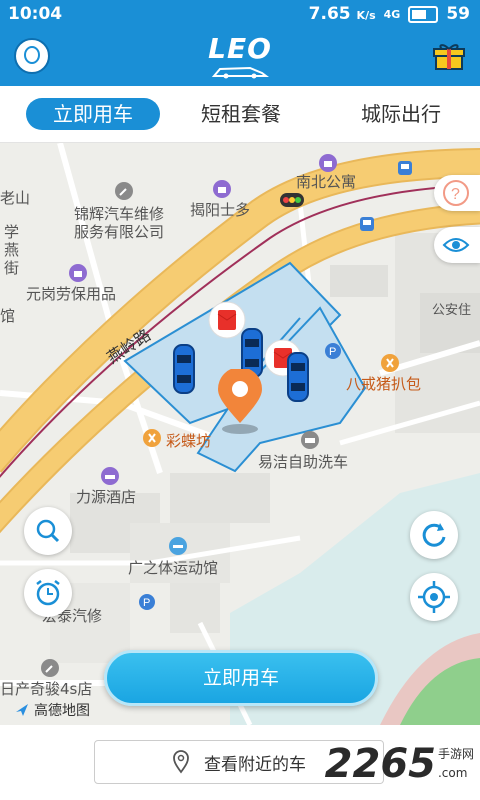 This screenshot has height=800, width=480. What do you see at coordinates (455, 754) in the screenshot?
I see `watermark-text: 手游网` at bounding box center [455, 754].